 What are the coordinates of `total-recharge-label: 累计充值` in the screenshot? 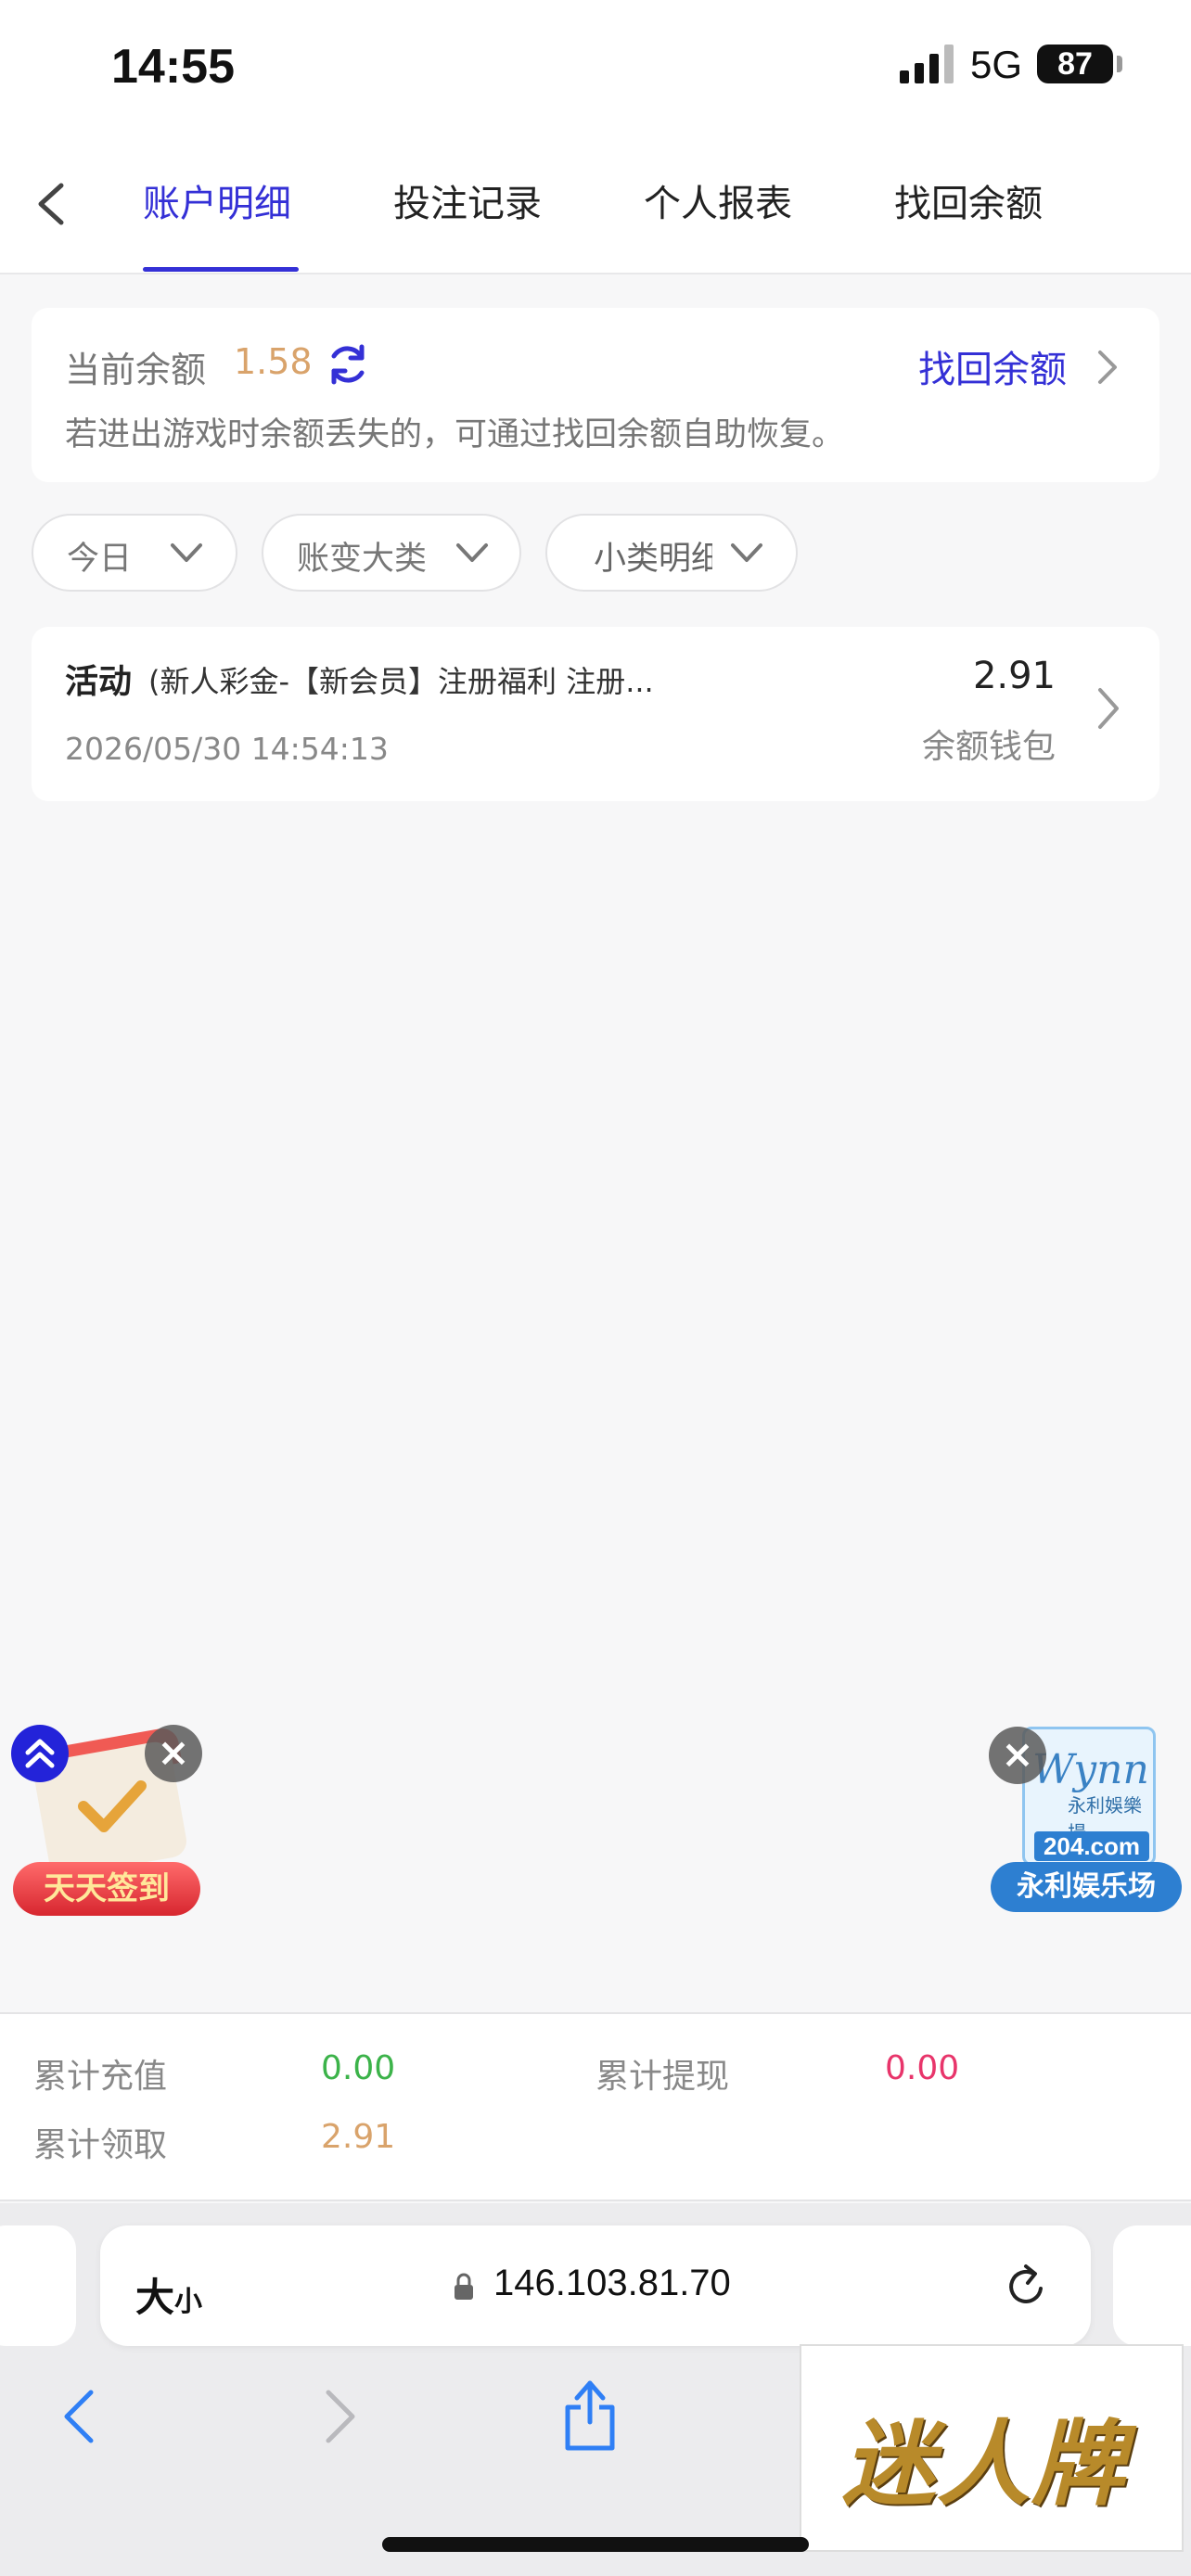 It's located at (100, 2077).